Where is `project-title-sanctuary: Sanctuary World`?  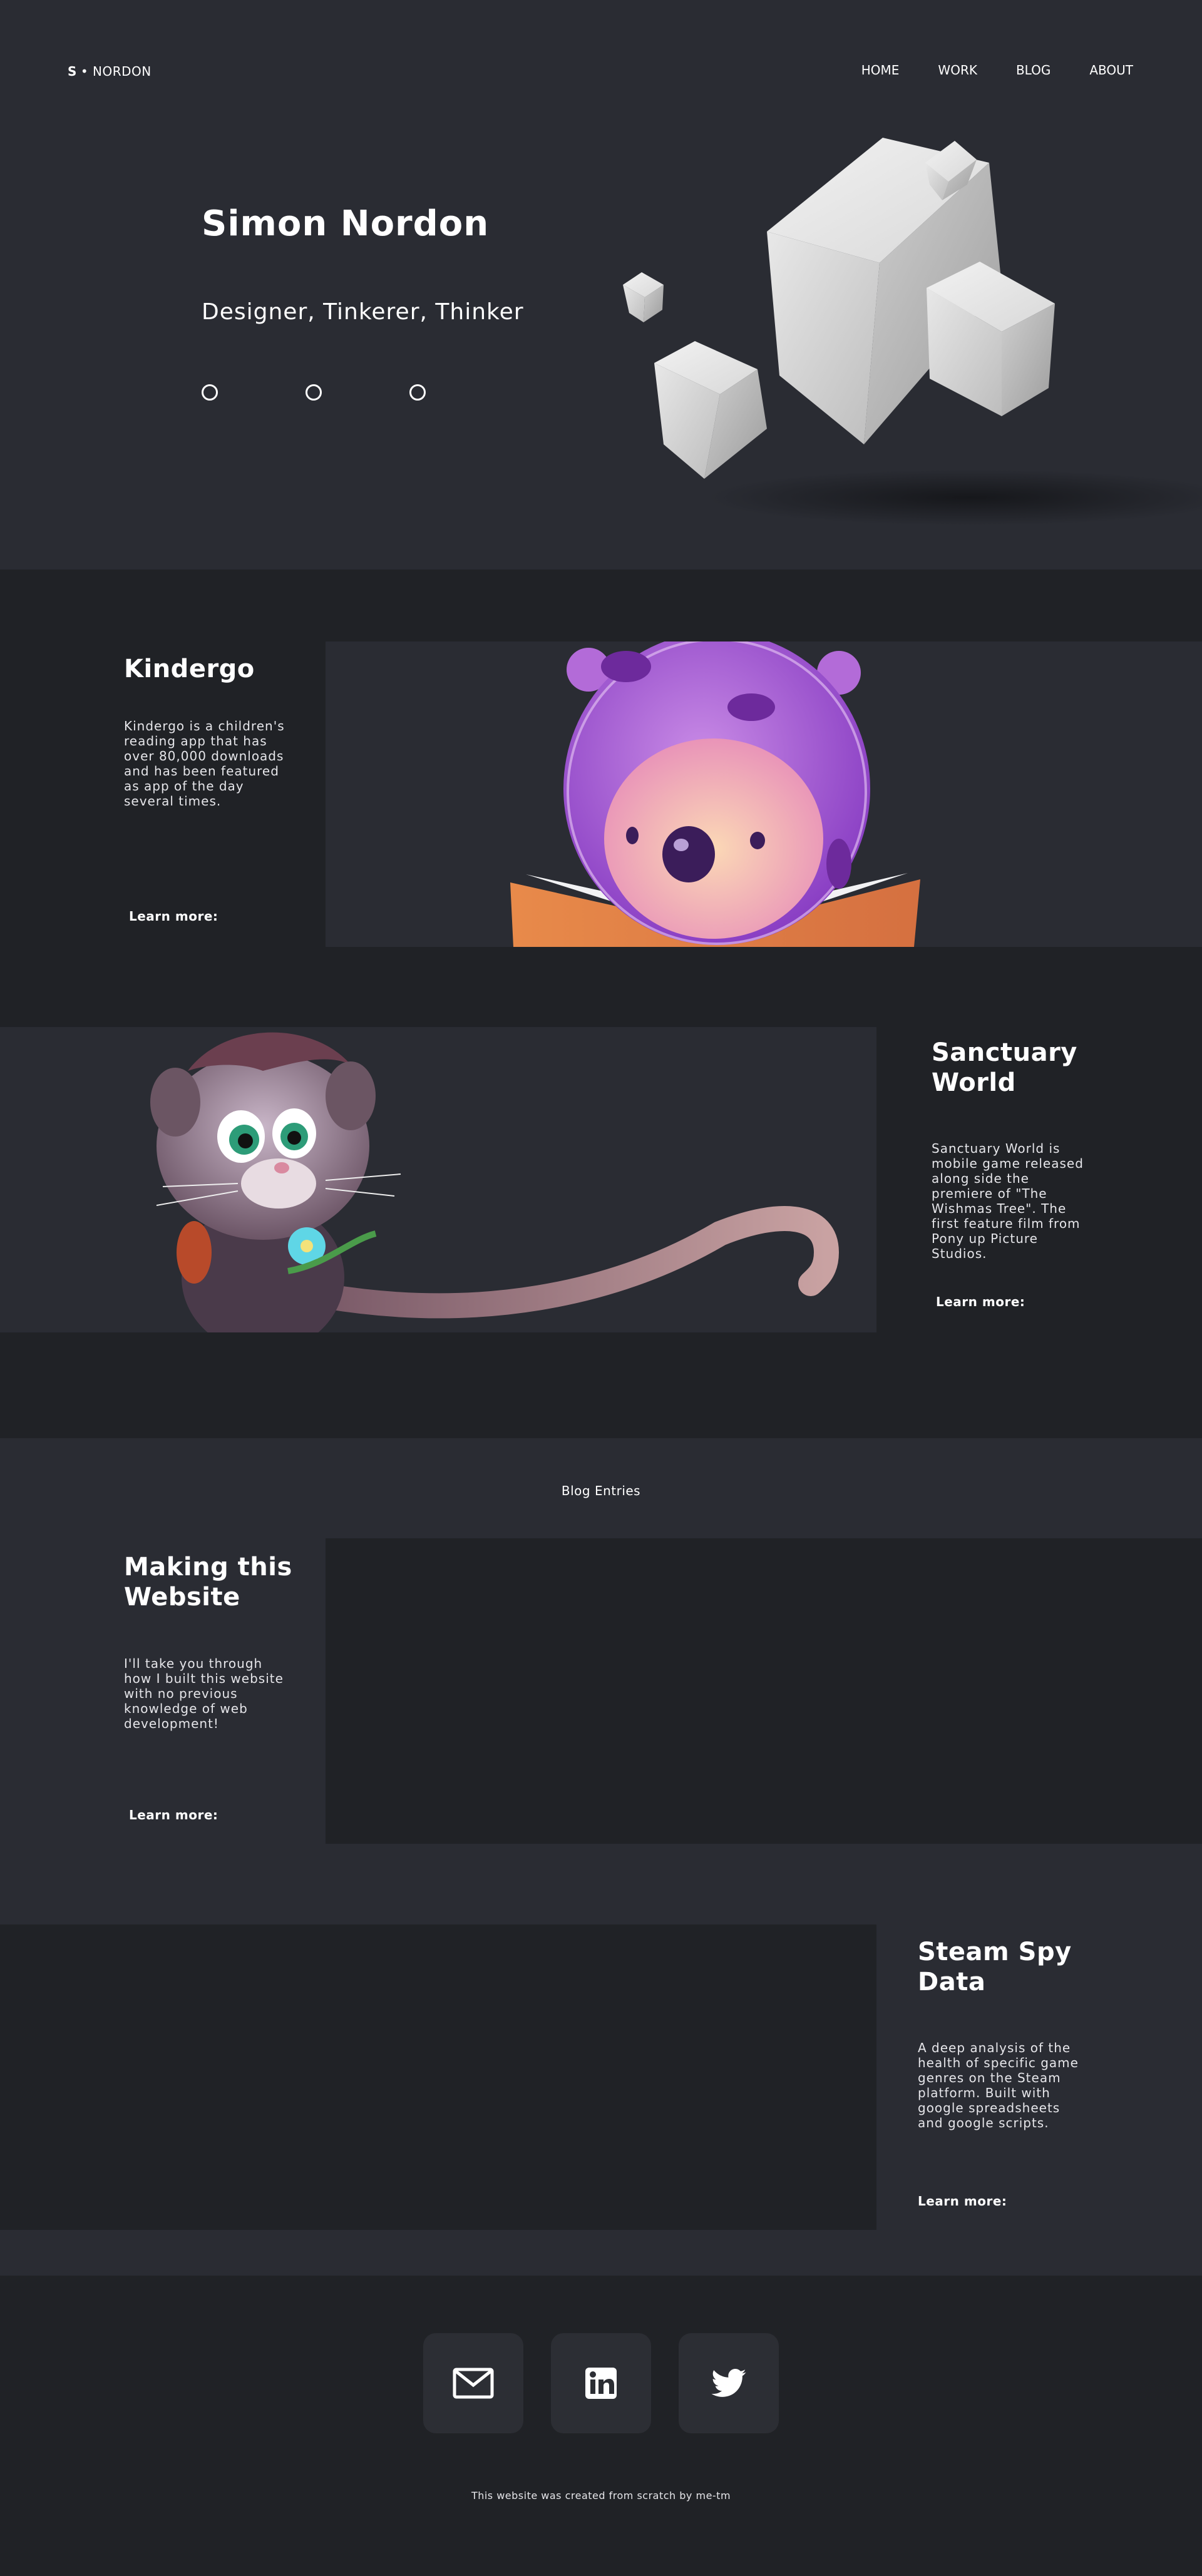
project-title-sanctuary: Sanctuary World is located at coordinates (1004, 1067).